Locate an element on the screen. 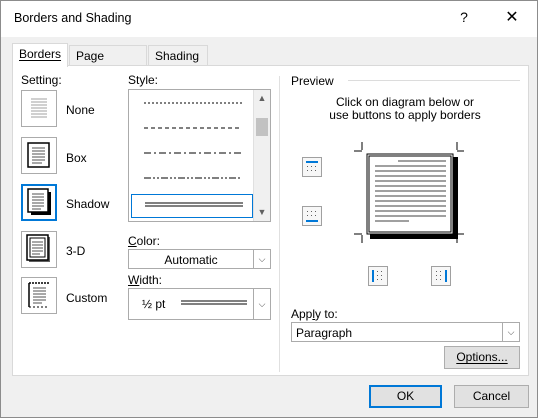 This screenshot has height=418, width=538. setting-box-button is located at coordinates (39, 155).